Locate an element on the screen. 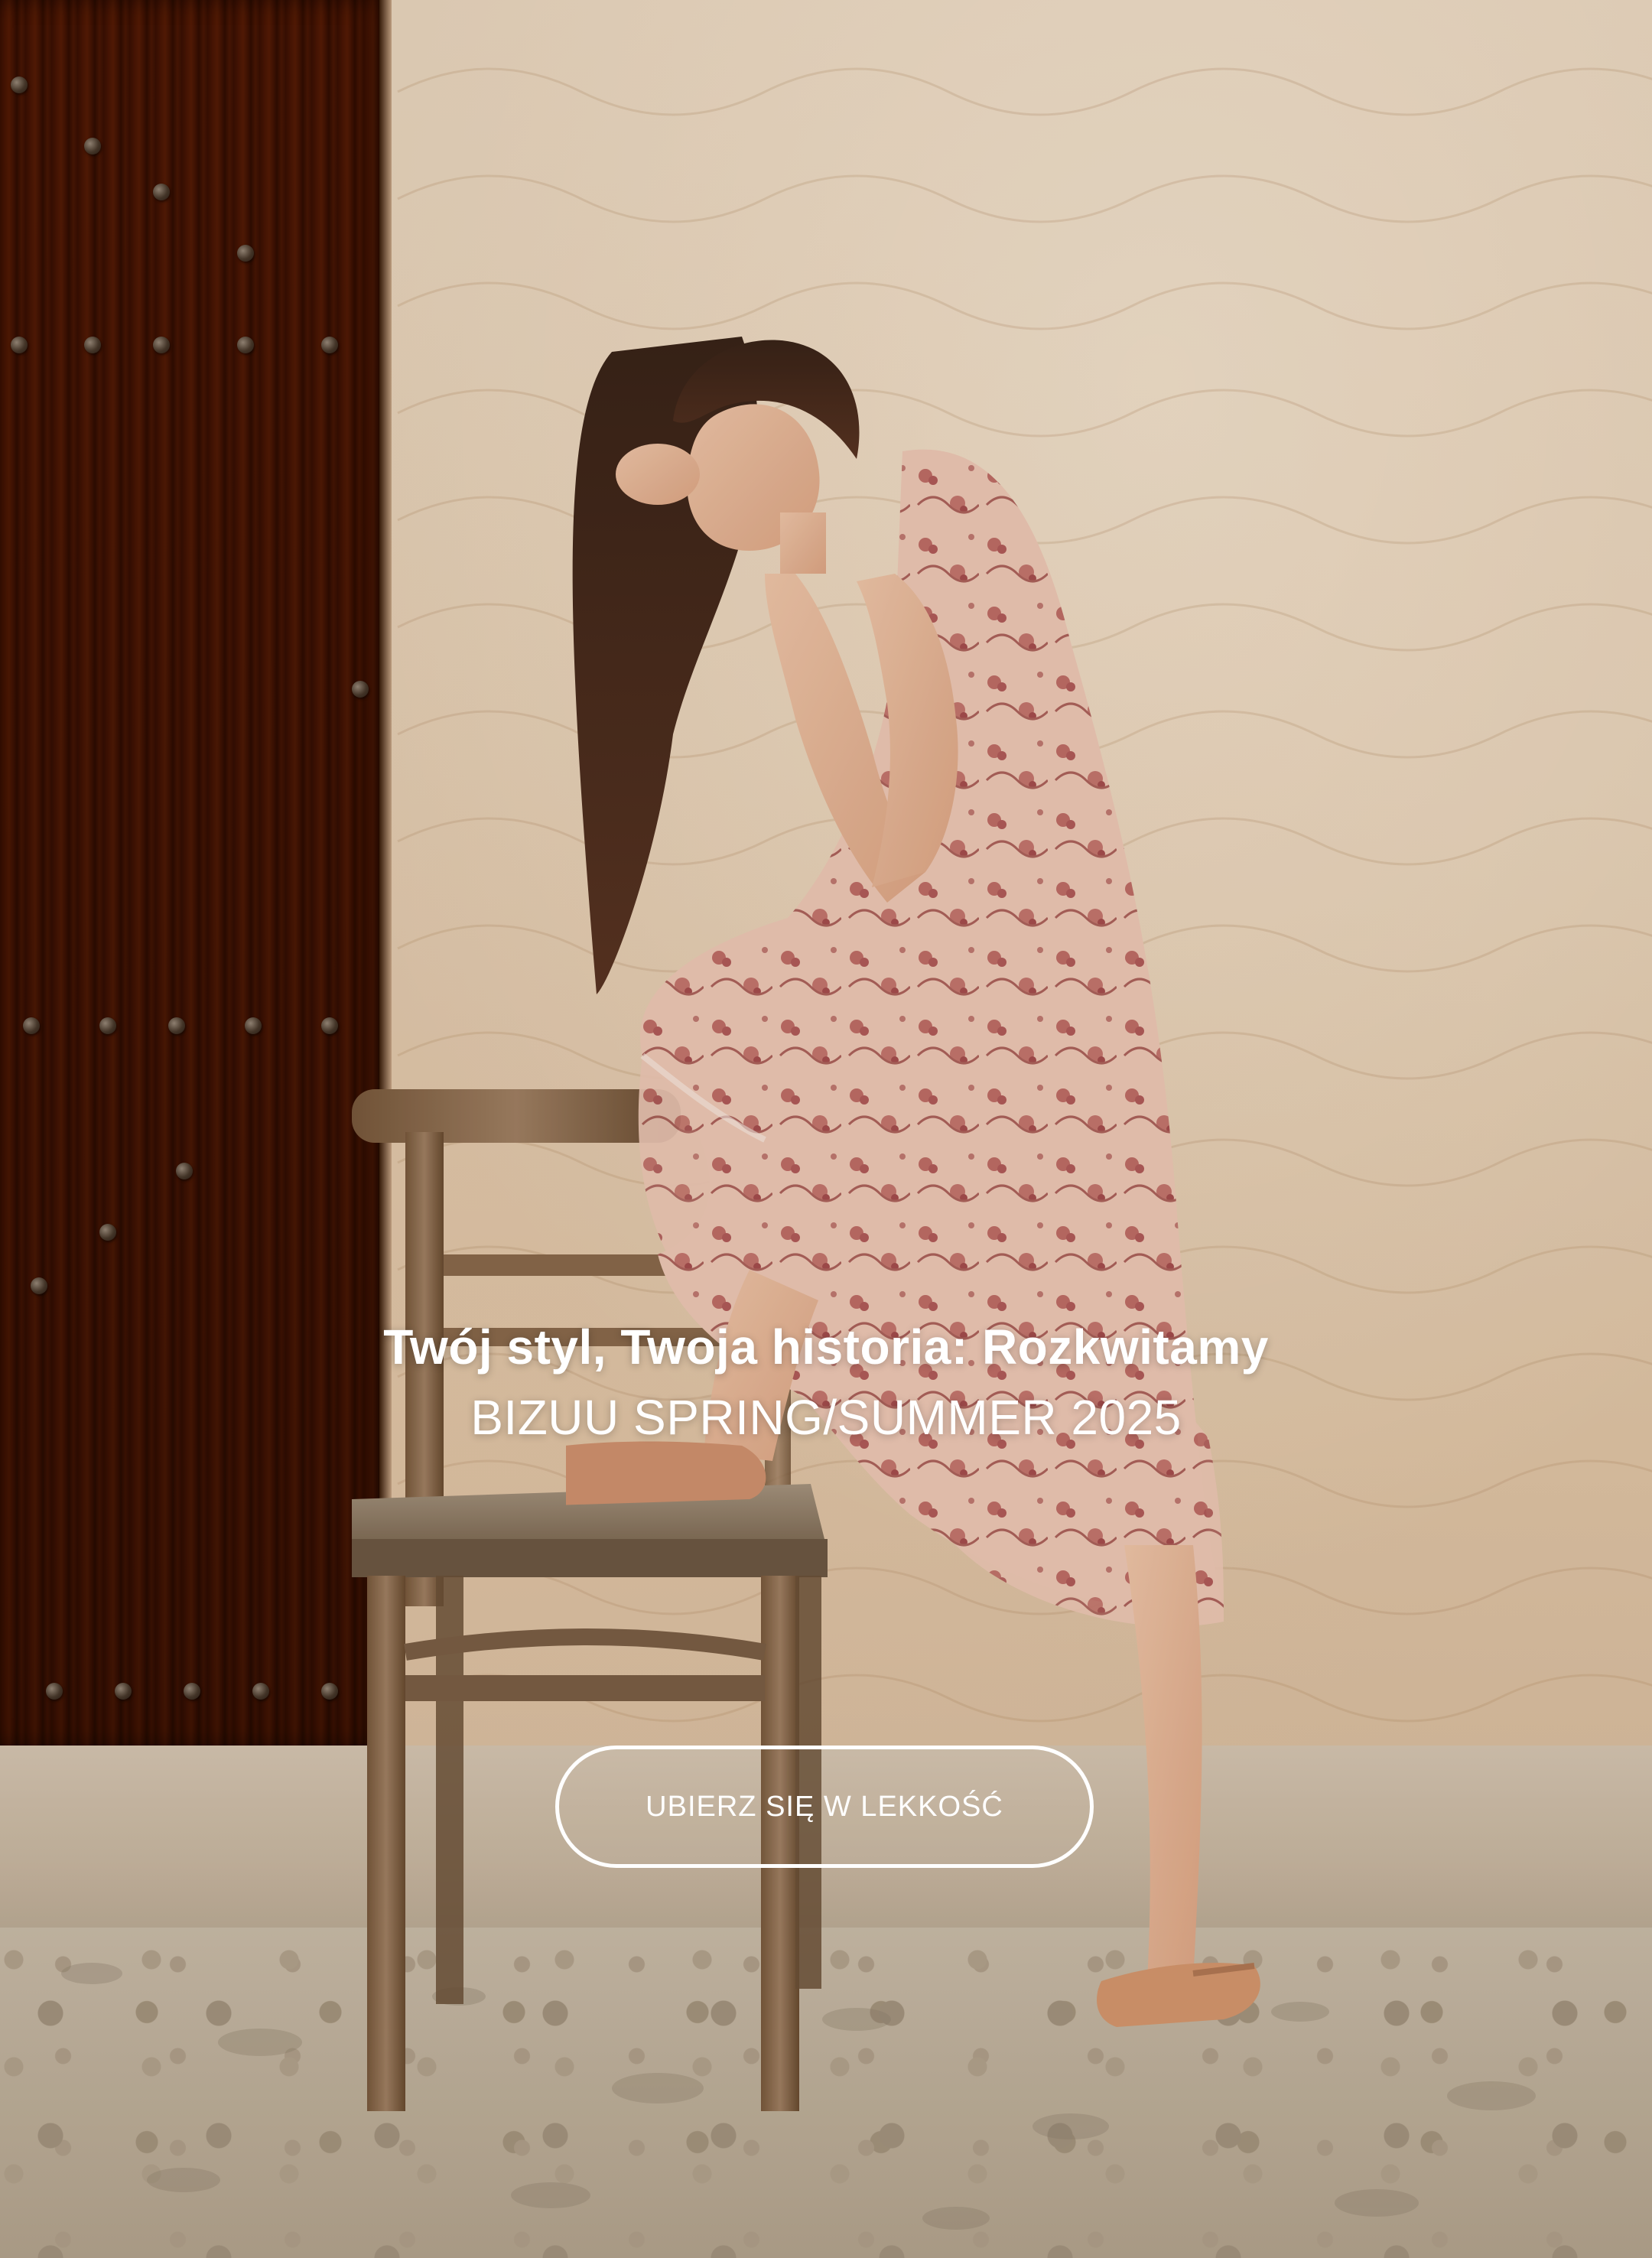 The image size is (1652, 2258). shop-now-button: UBIERZ SIĘ W LEKKOŚĆ is located at coordinates (824, 1807).